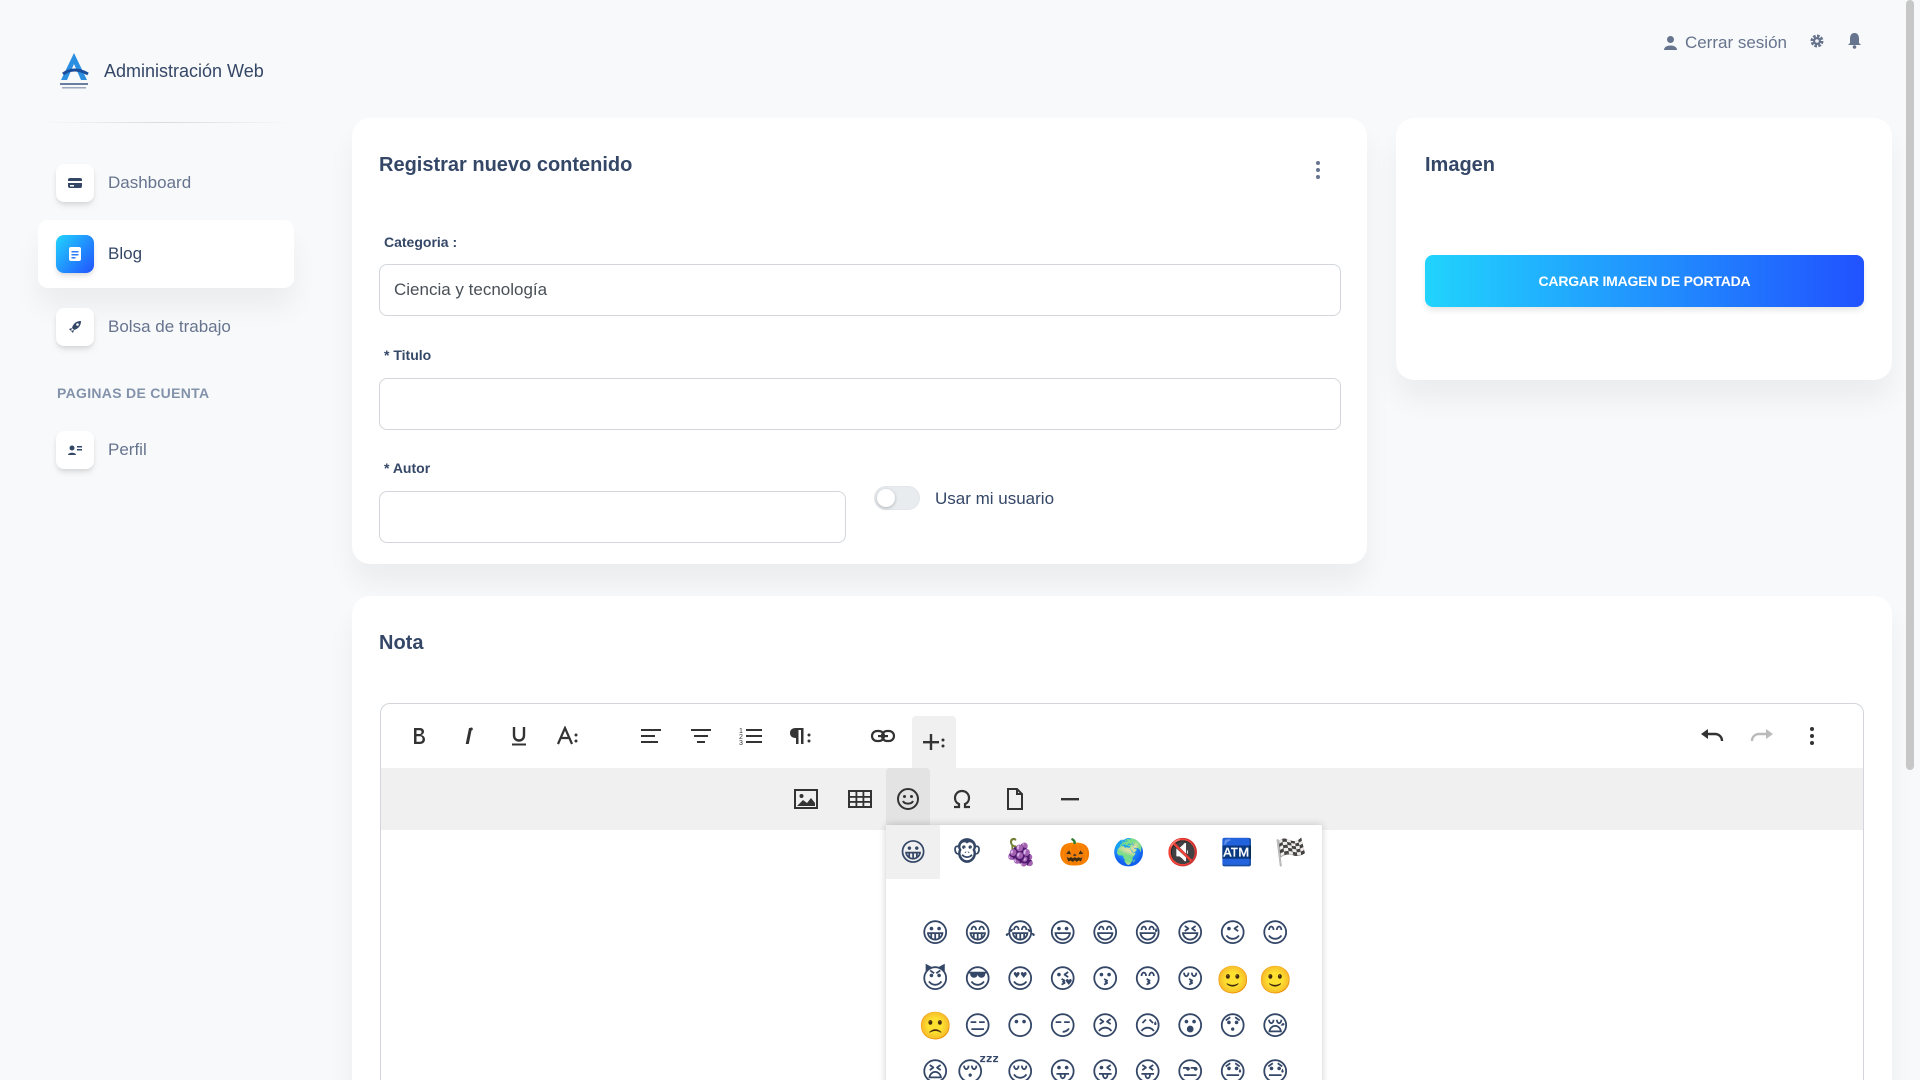 The height and width of the screenshot is (1080, 1920). Describe the element at coordinates (935, 933) in the screenshot. I see `emoji-option: 😀` at that location.